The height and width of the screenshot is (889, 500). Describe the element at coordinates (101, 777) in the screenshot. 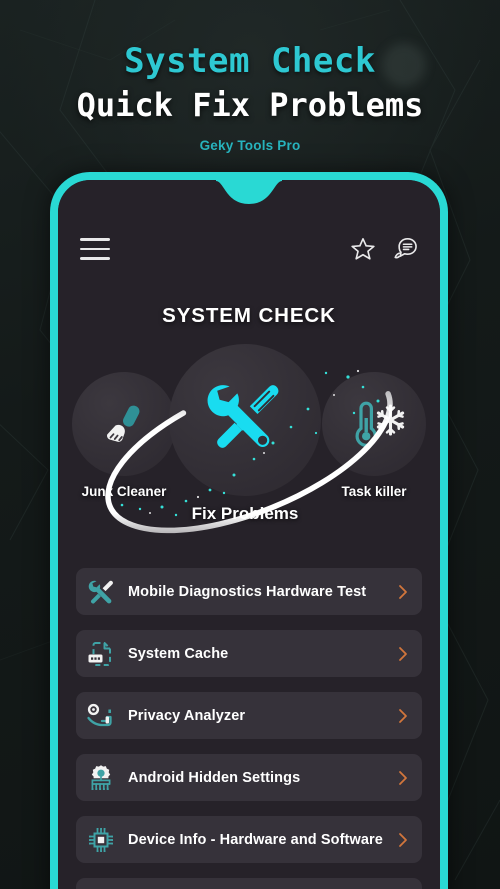

I see `gear-circuit-icon` at that location.